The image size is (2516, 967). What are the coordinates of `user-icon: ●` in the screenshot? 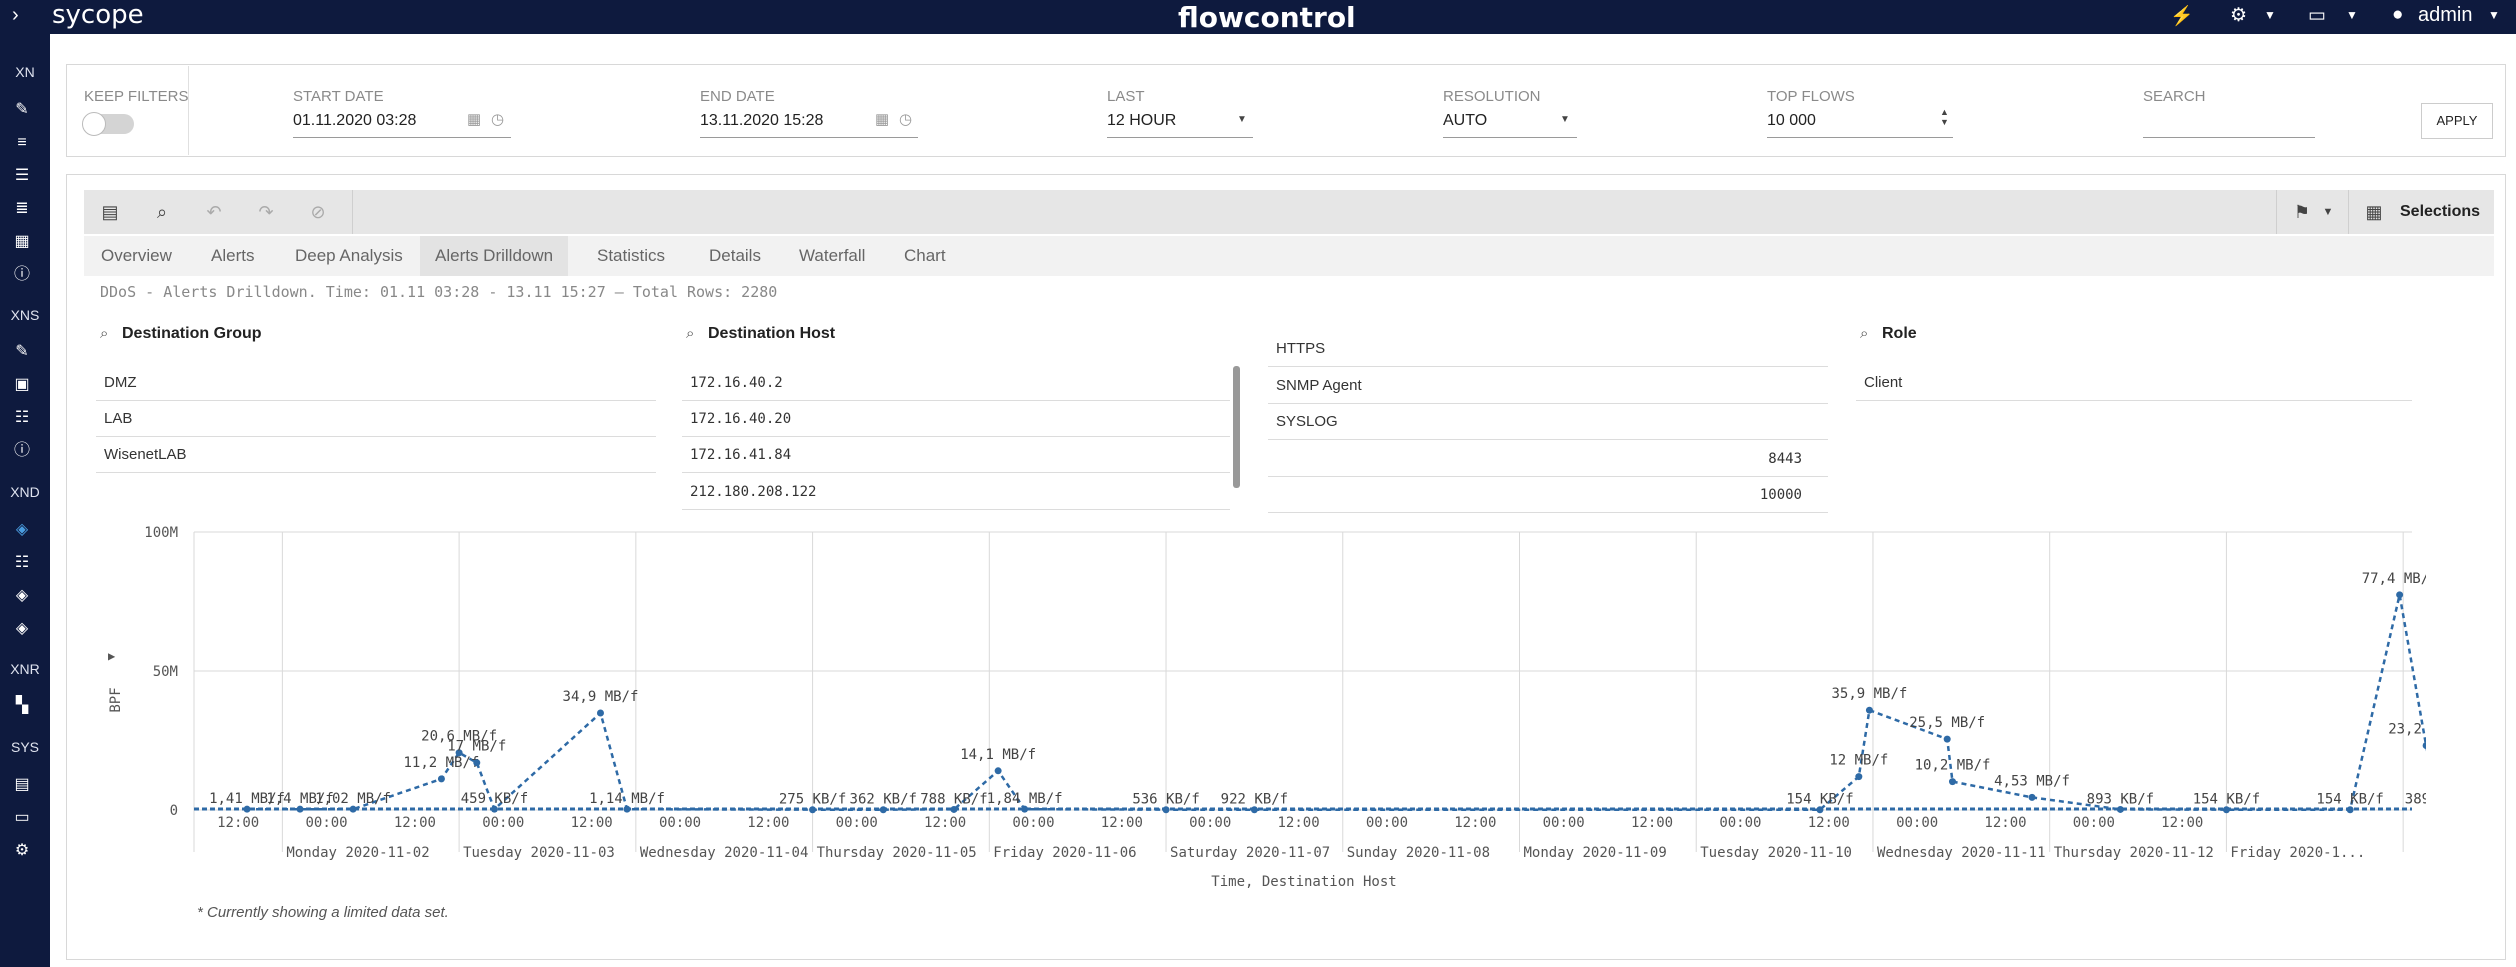 It's located at (2397, 15).